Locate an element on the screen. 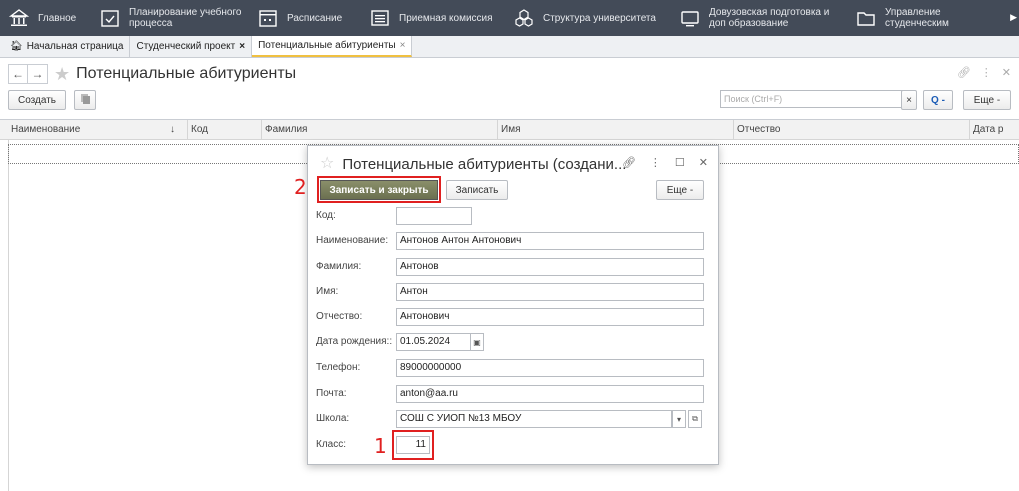 The height and width of the screenshot is (491, 1019). list-icon is located at coordinates (380, 18).